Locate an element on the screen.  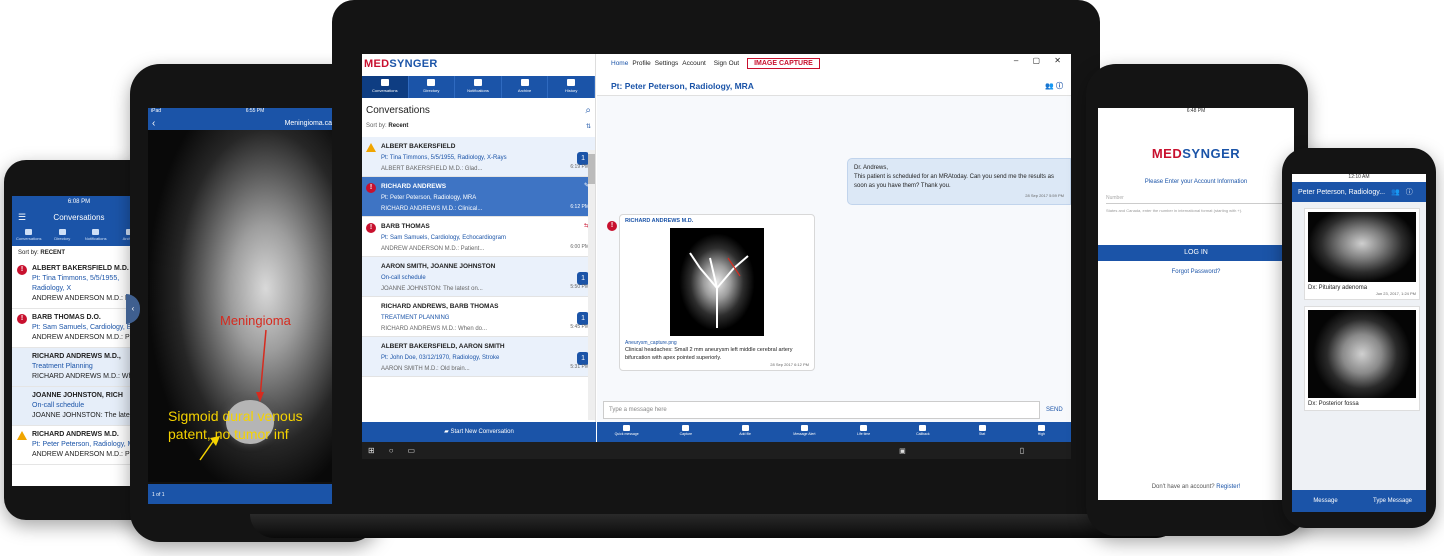
message-button: Message is located at coordinates (1325, 501).